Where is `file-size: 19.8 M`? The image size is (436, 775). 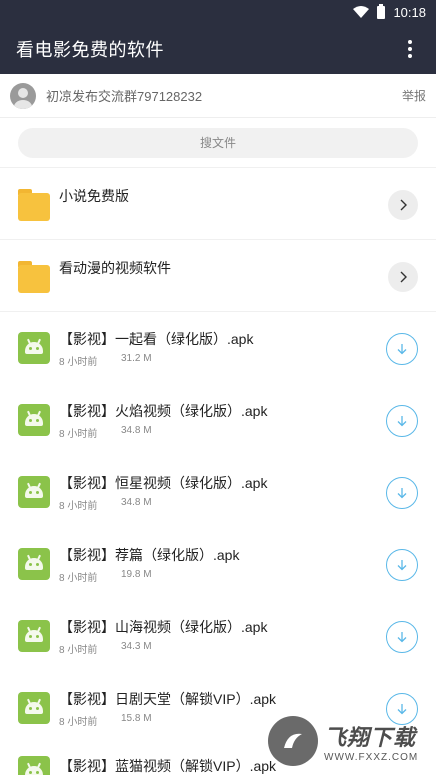
file-size: 19.8 M is located at coordinates (136, 574).